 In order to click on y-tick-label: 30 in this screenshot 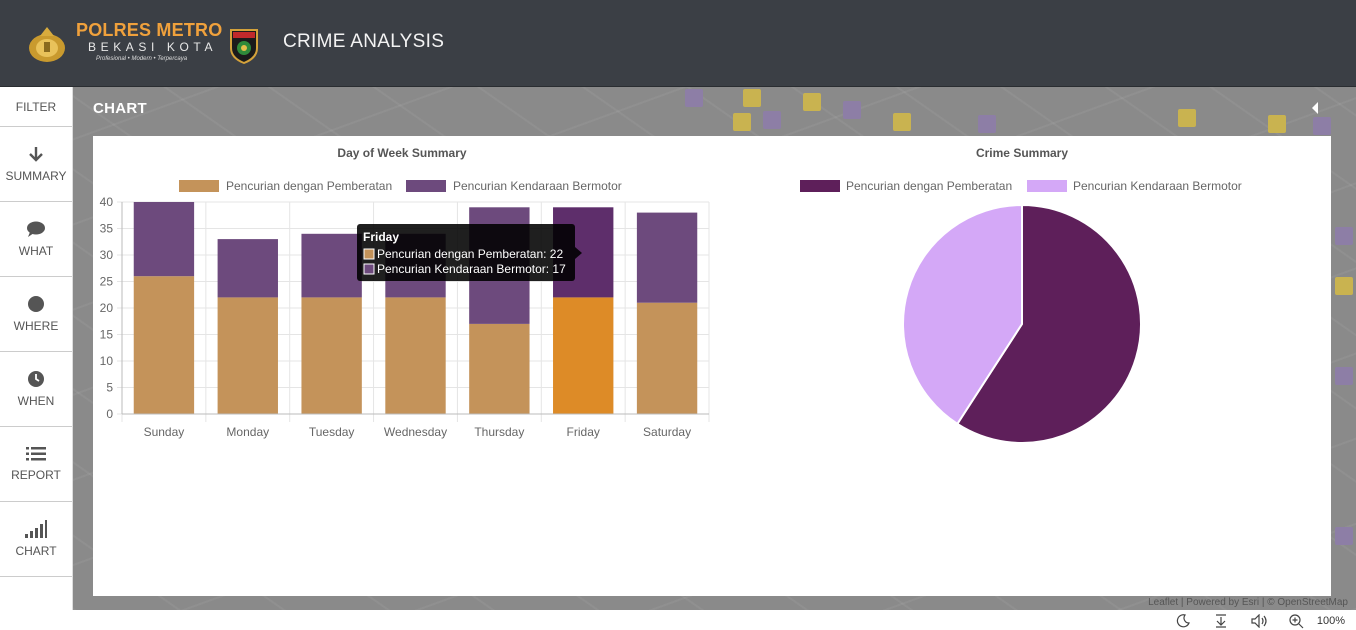, I will do `click(107, 255)`.